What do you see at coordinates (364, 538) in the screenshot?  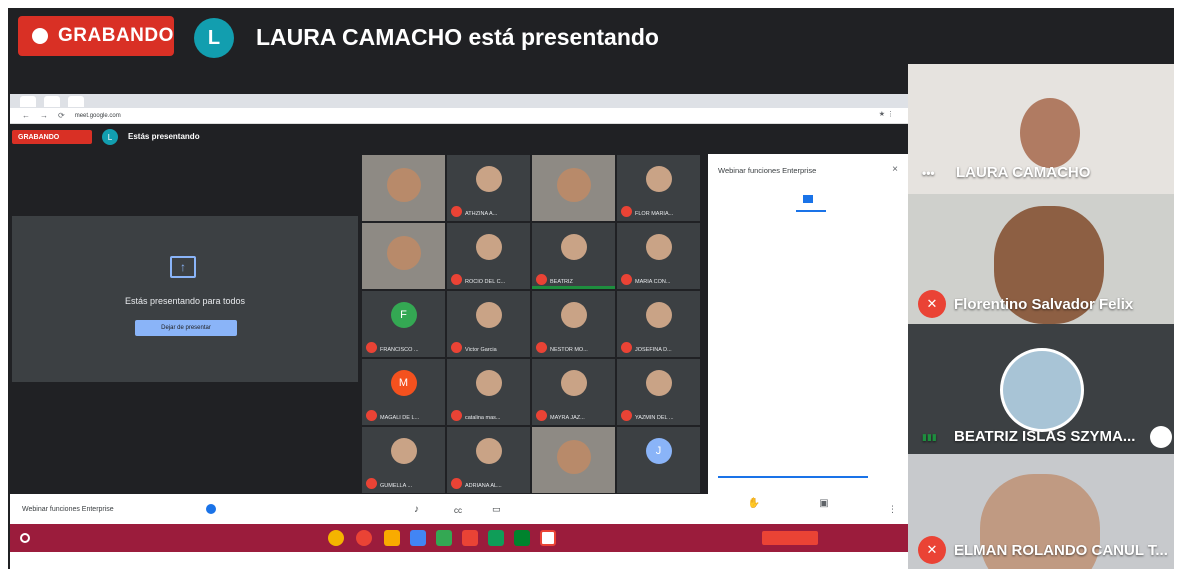 I see `screencast-icon` at bounding box center [364, 538].